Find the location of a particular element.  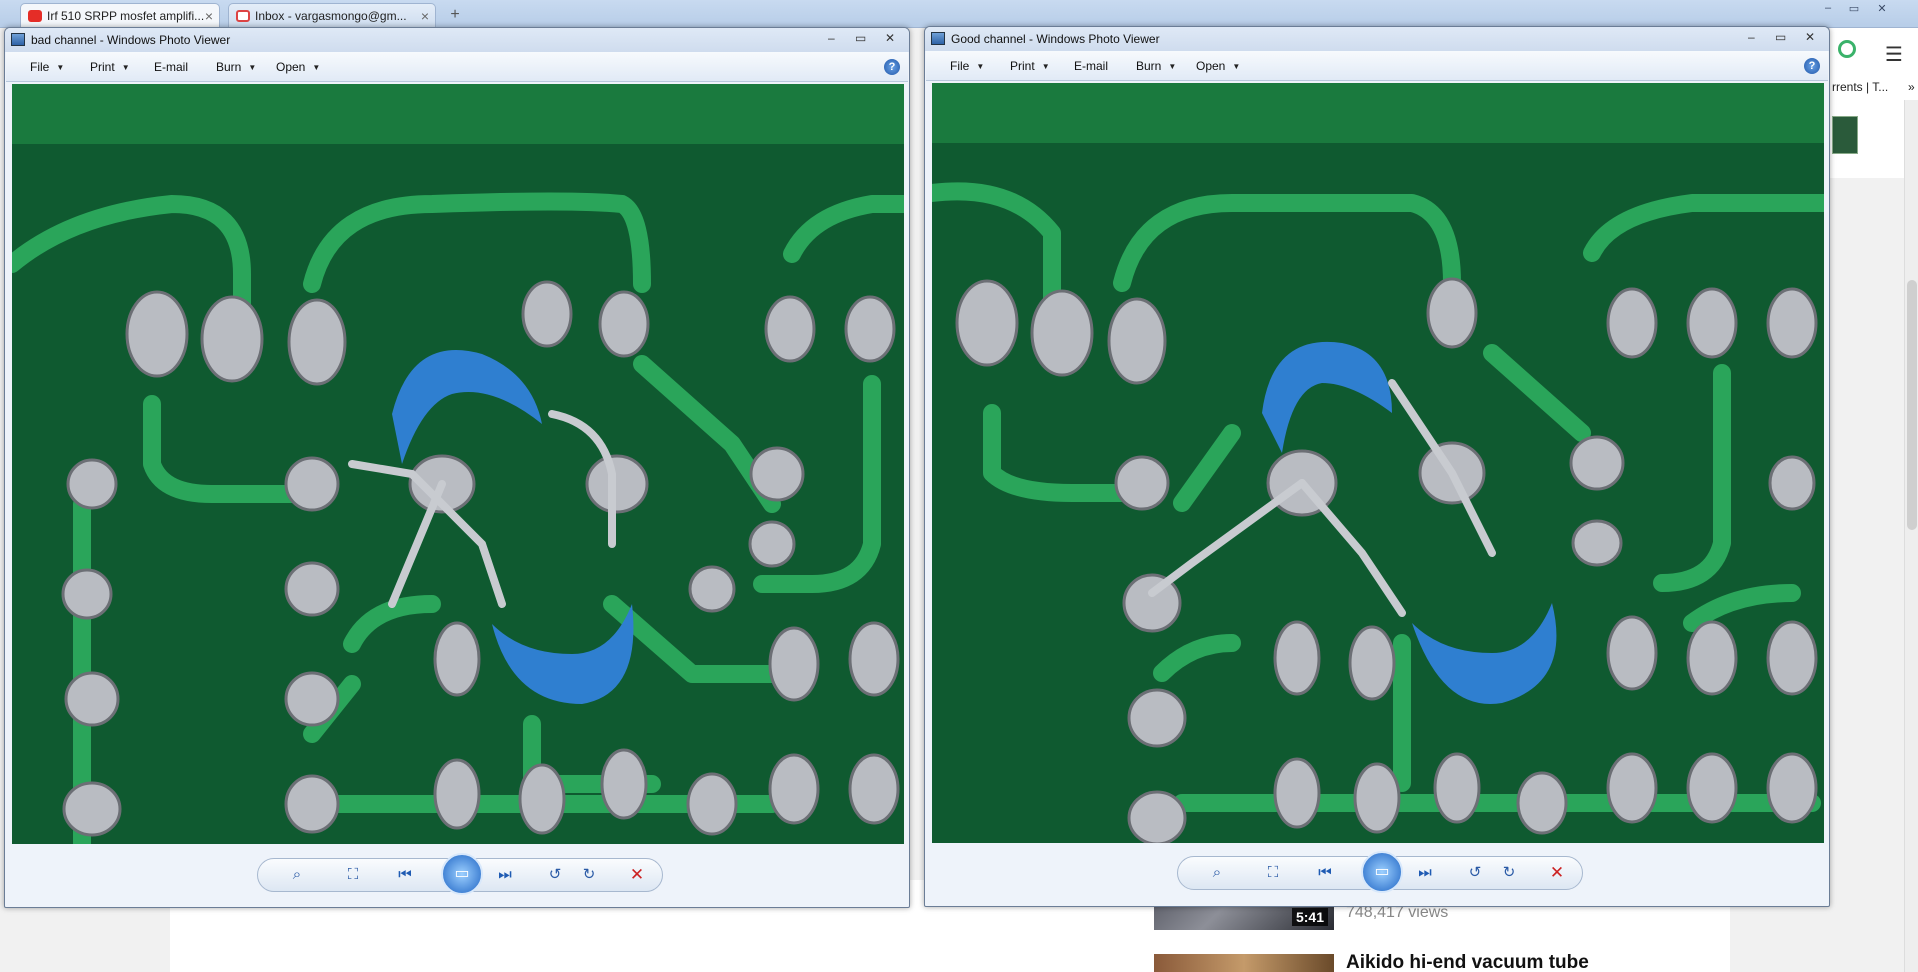

browser-minimize-button: – is located at coordinates (1828, 9).